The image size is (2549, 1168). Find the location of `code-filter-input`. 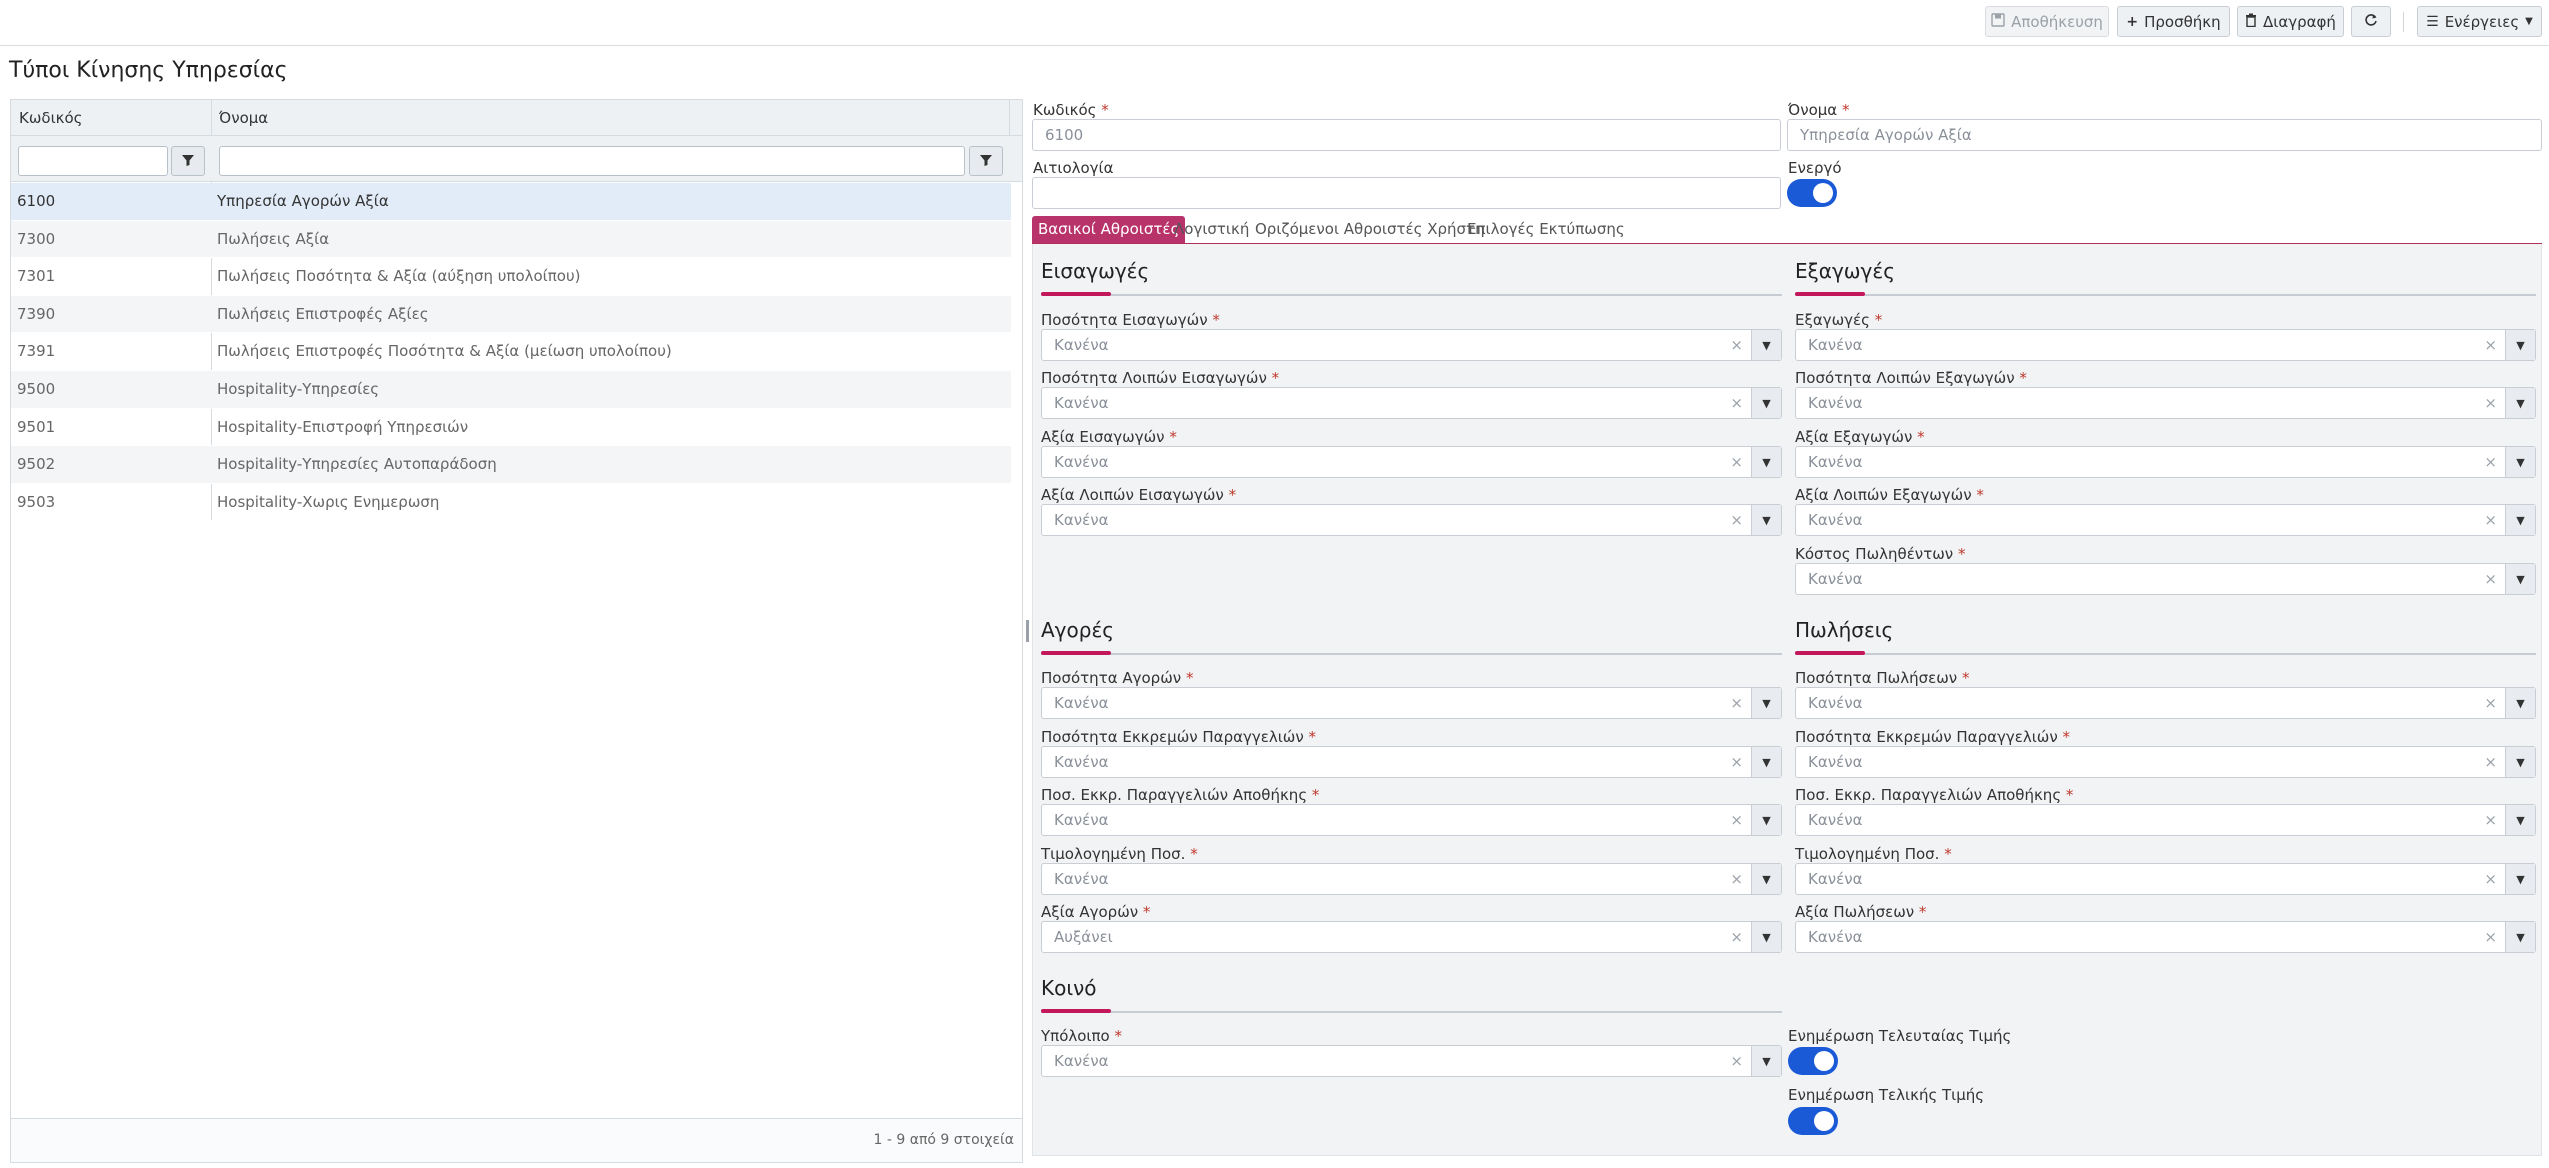

code-filter-input is located at coordinates (93, 161).